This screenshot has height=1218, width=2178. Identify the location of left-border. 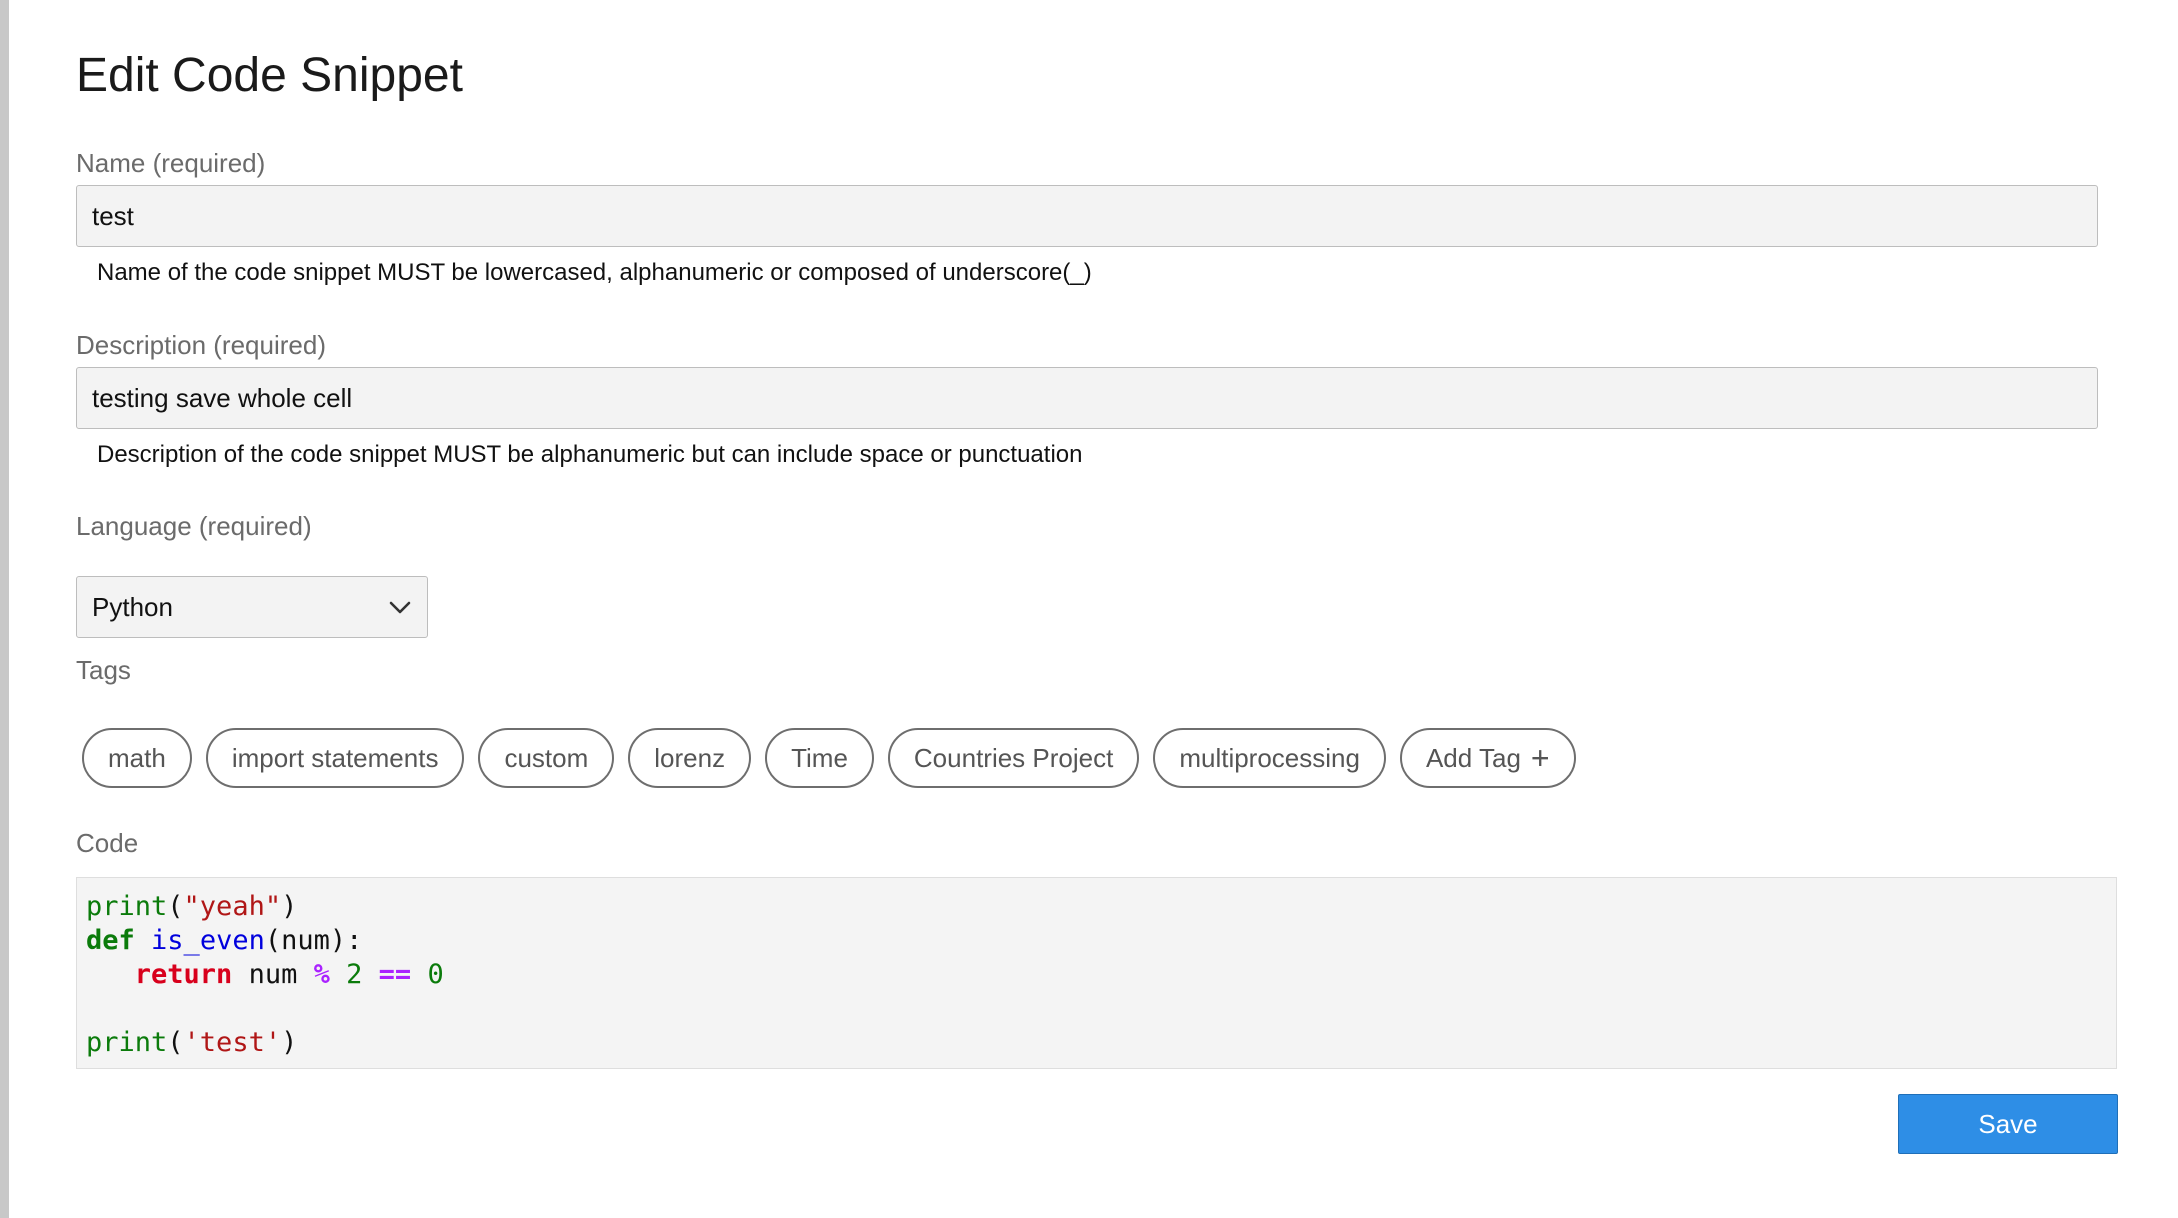
(4, 609).